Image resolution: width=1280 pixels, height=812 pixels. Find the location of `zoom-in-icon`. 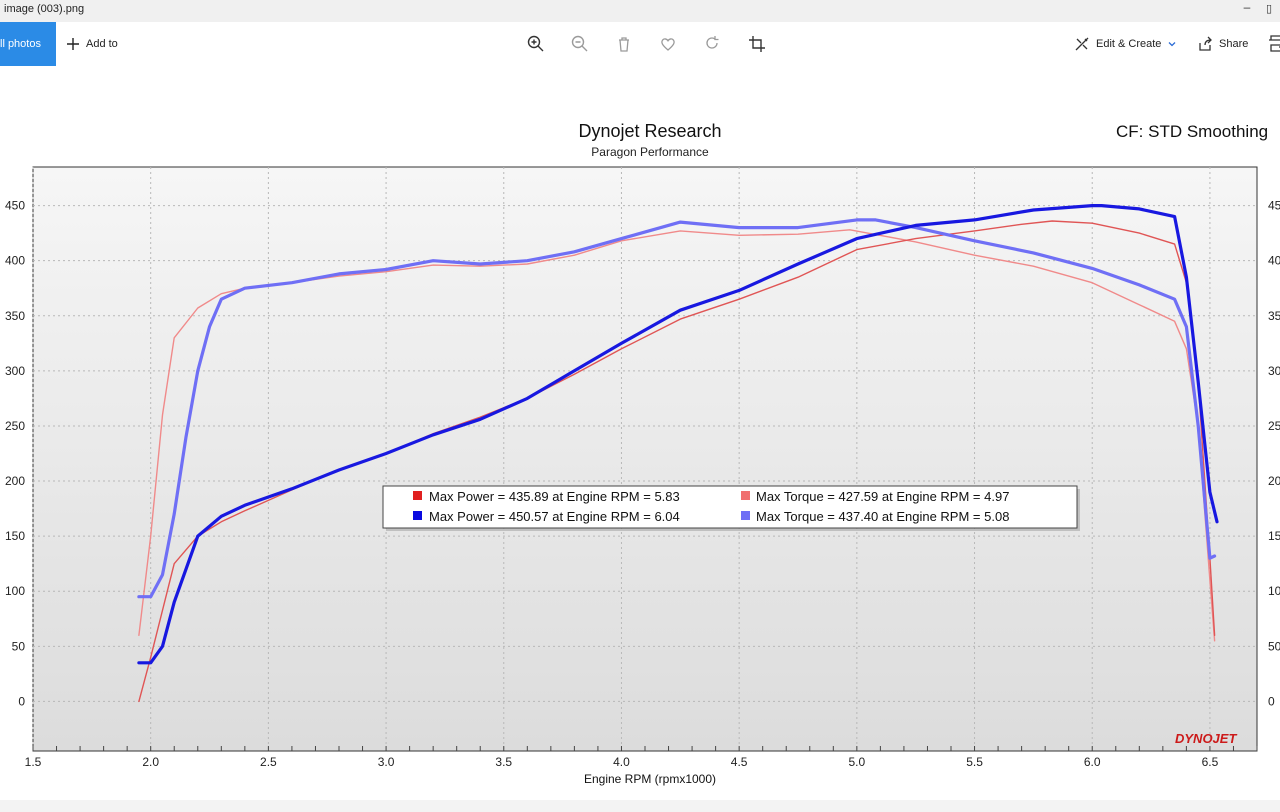

zoom-in-icon is located at coordinates (536, 44).